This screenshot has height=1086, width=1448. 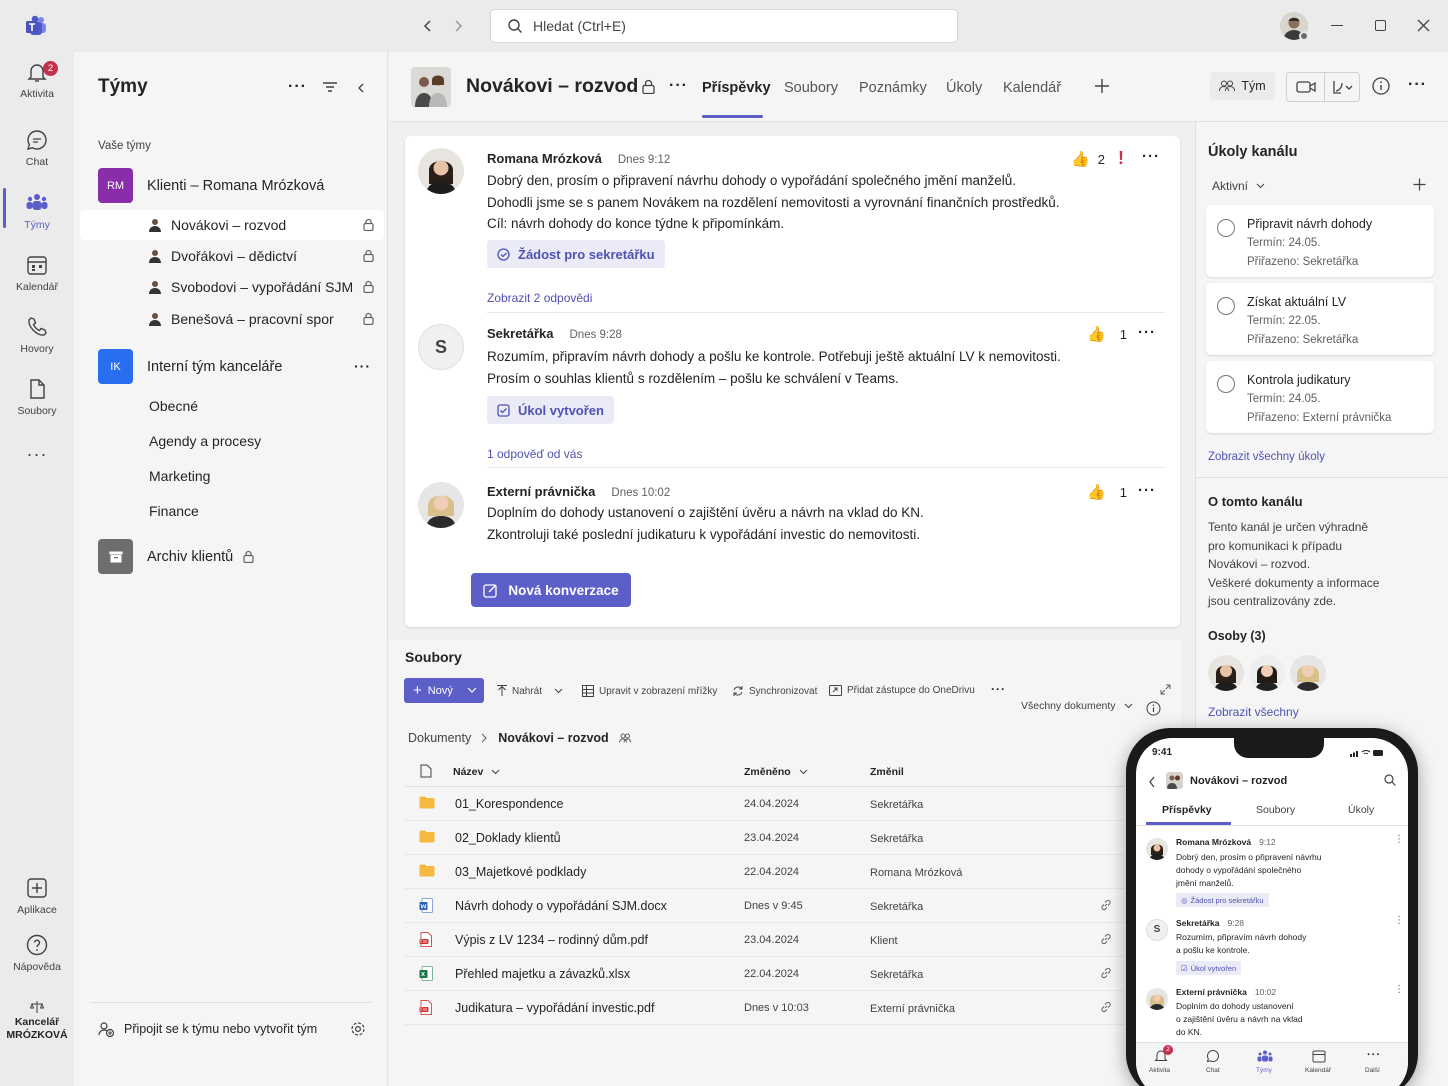 I want to click on show-all-tasks-link: Zobrazit všechny úkoly, so click(x=1266, y=457).